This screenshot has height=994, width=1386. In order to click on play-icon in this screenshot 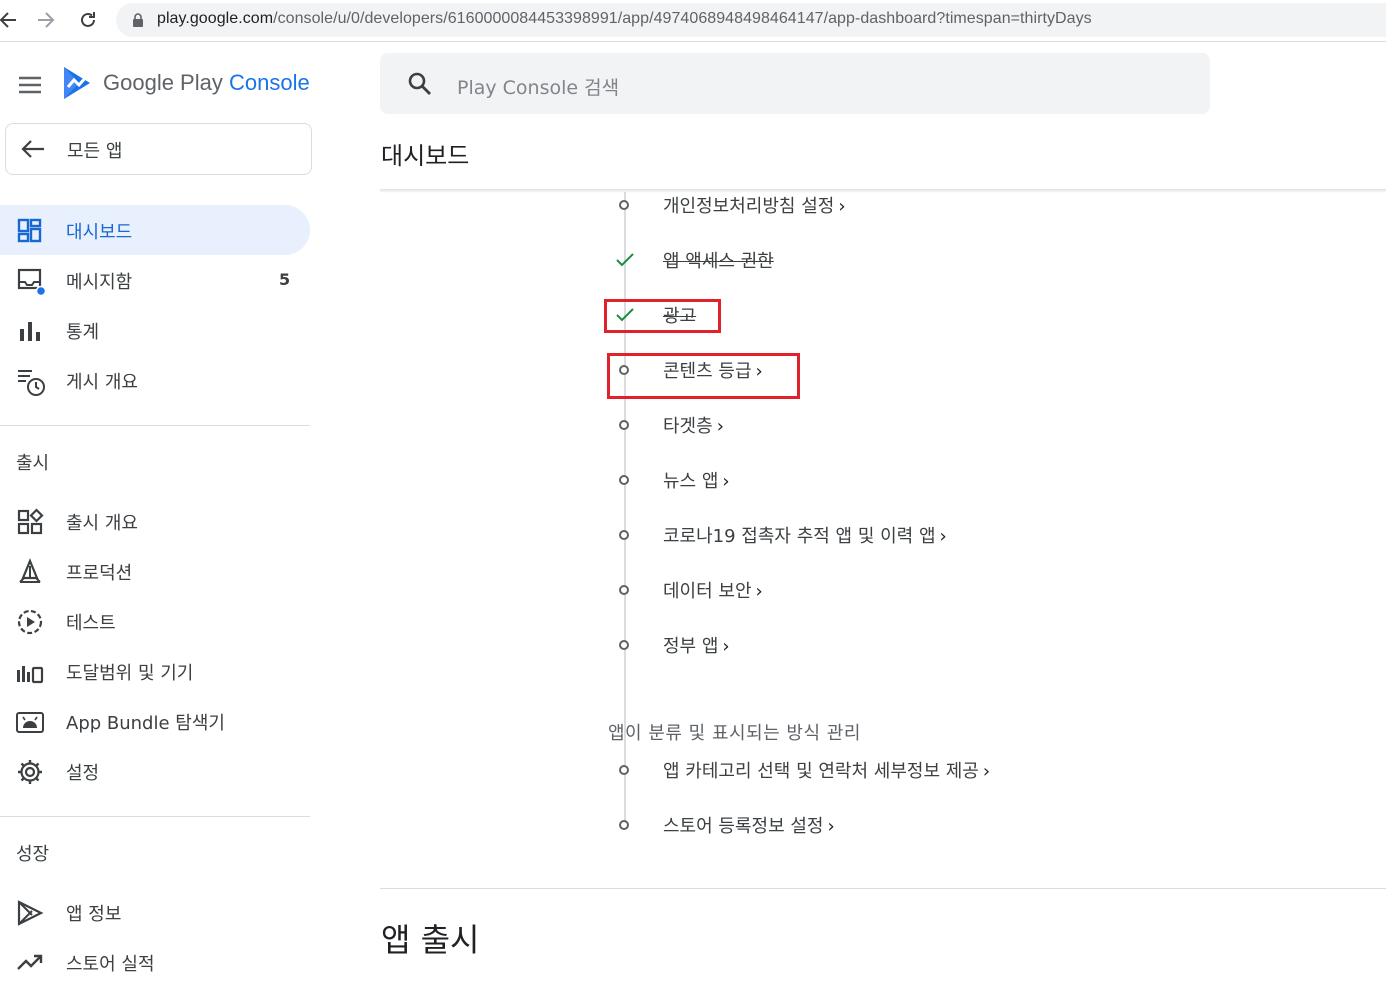, I will do `click(30, 913)`.